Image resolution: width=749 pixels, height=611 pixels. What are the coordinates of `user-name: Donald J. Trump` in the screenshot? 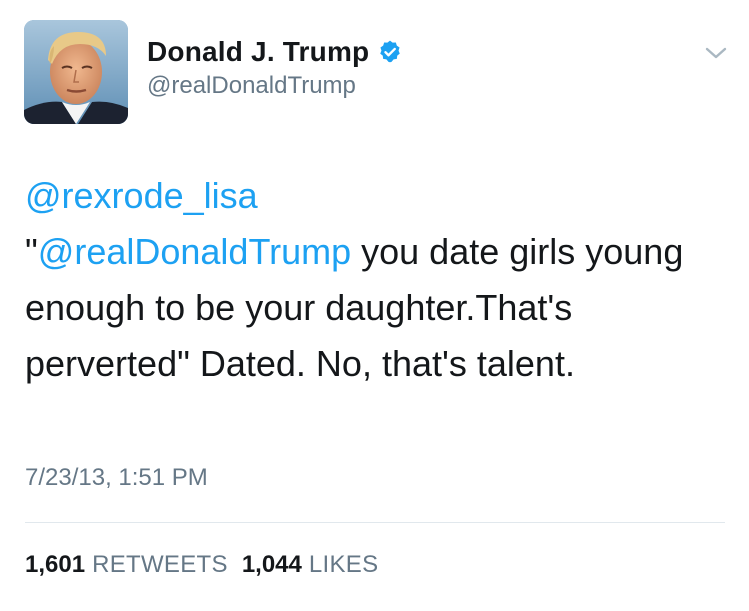 It's located at (258, 52).